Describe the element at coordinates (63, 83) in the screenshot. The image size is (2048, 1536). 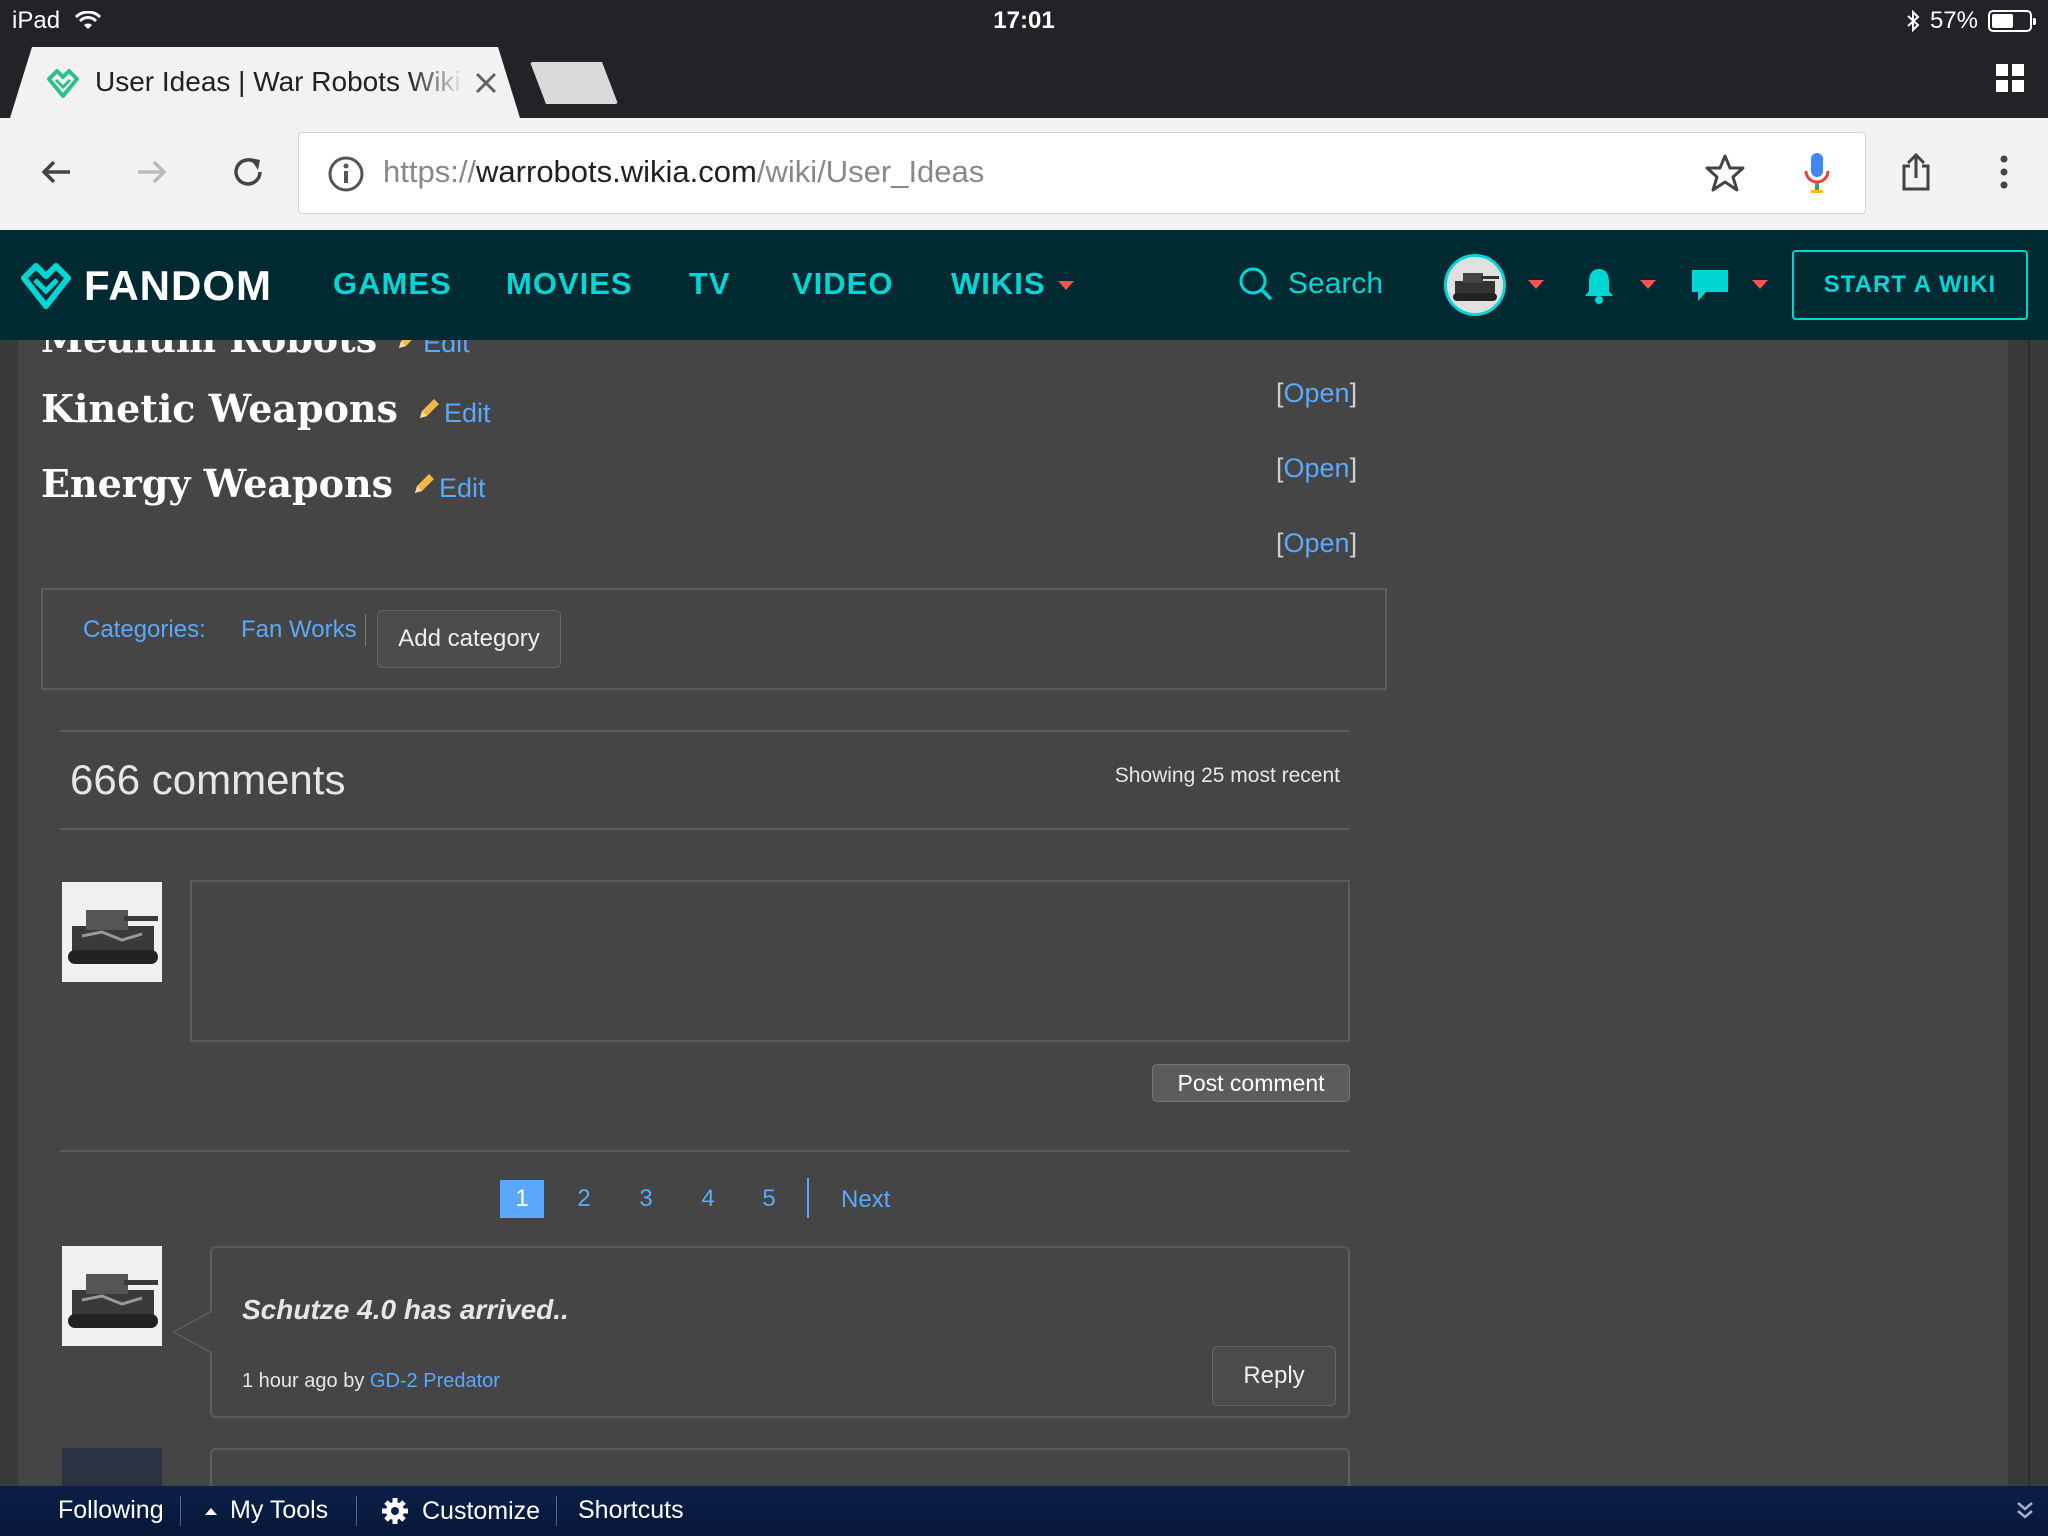
I see `fandom-favicon-icon` at that location.